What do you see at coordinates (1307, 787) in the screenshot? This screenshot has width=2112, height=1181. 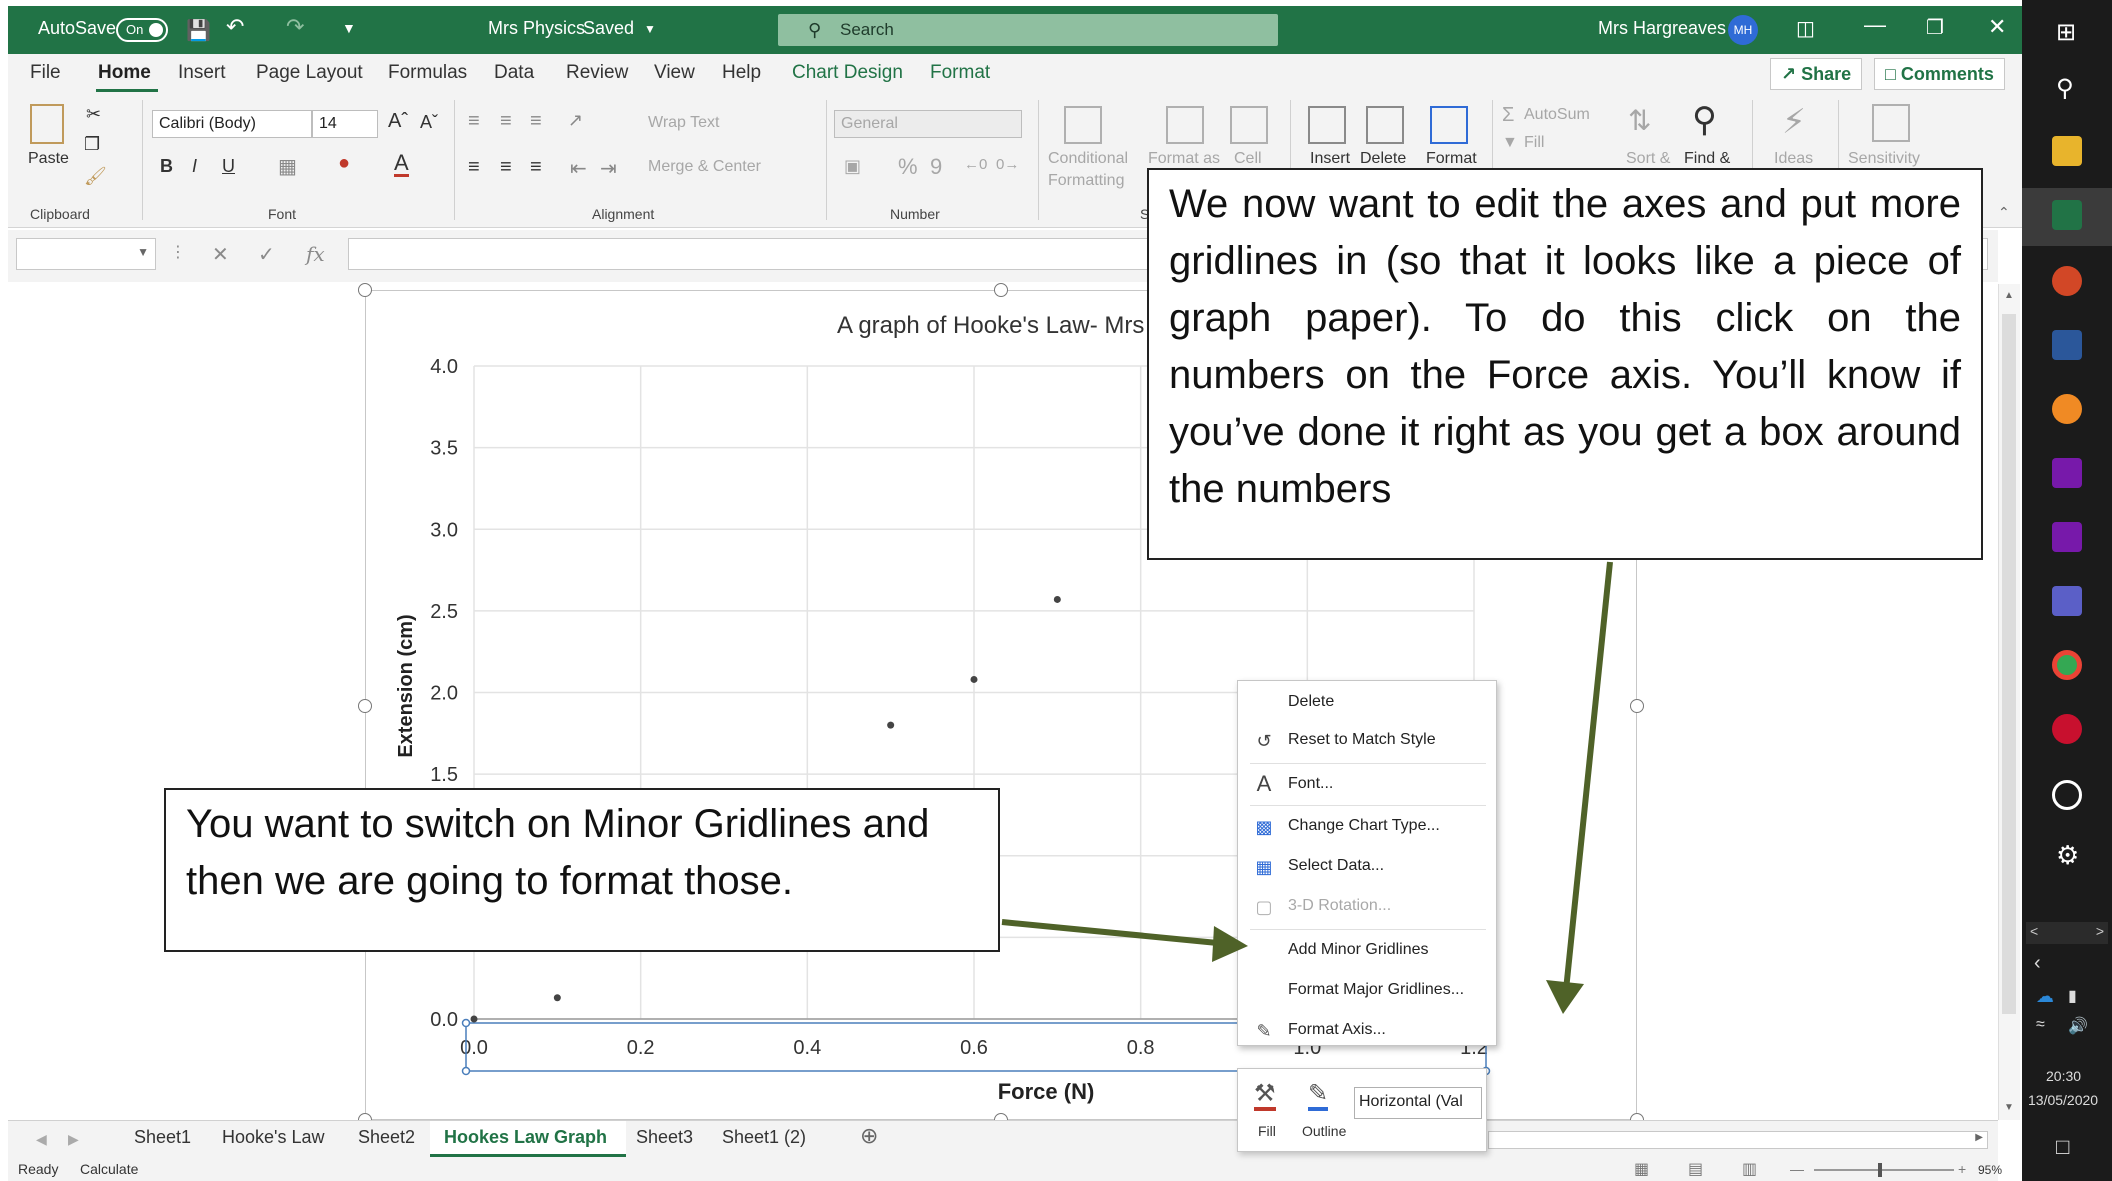 I see `annotation-arrows` at bounding box center [1307, 787].